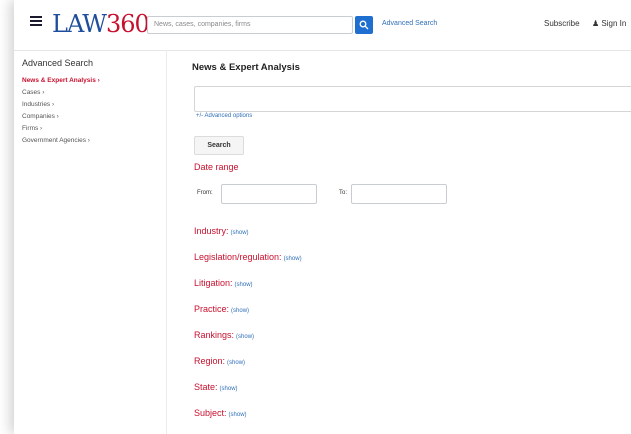  I want to click on facet-label: Legislation/regulation:, so click(238, 257).